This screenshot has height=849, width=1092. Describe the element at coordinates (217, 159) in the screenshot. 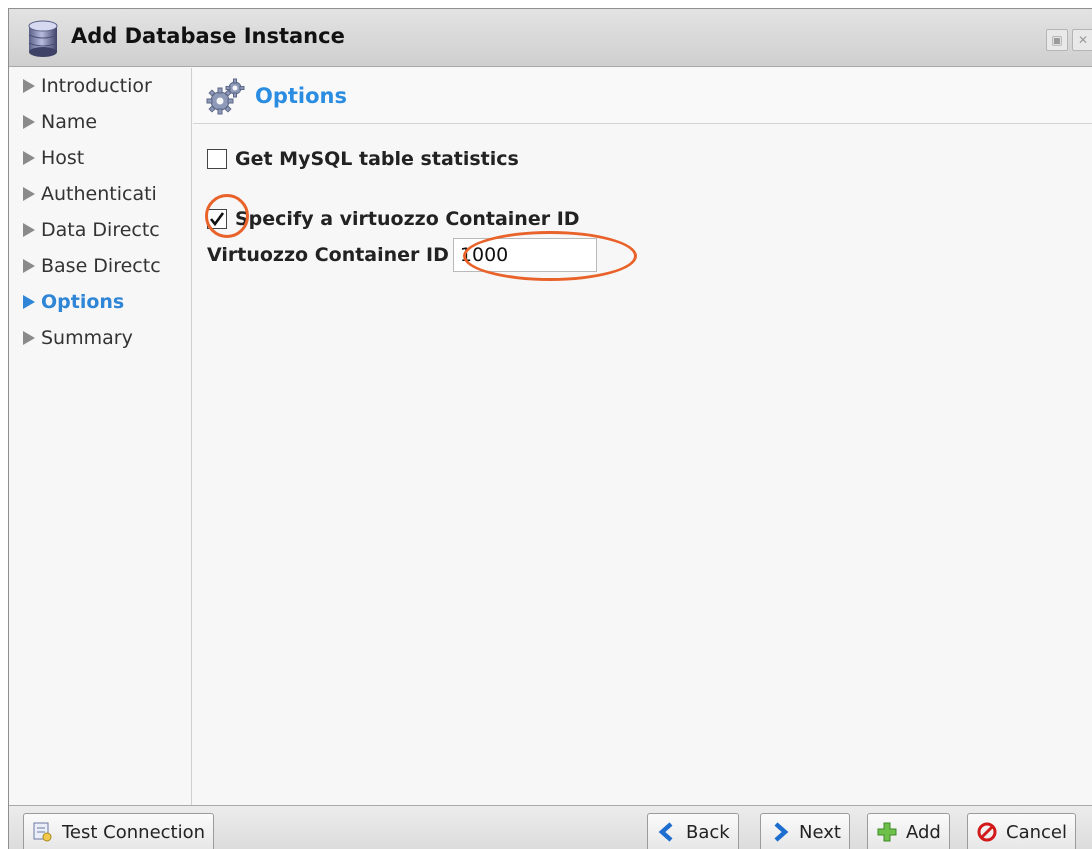

I see `mysql-stats-checkbox` at that location.